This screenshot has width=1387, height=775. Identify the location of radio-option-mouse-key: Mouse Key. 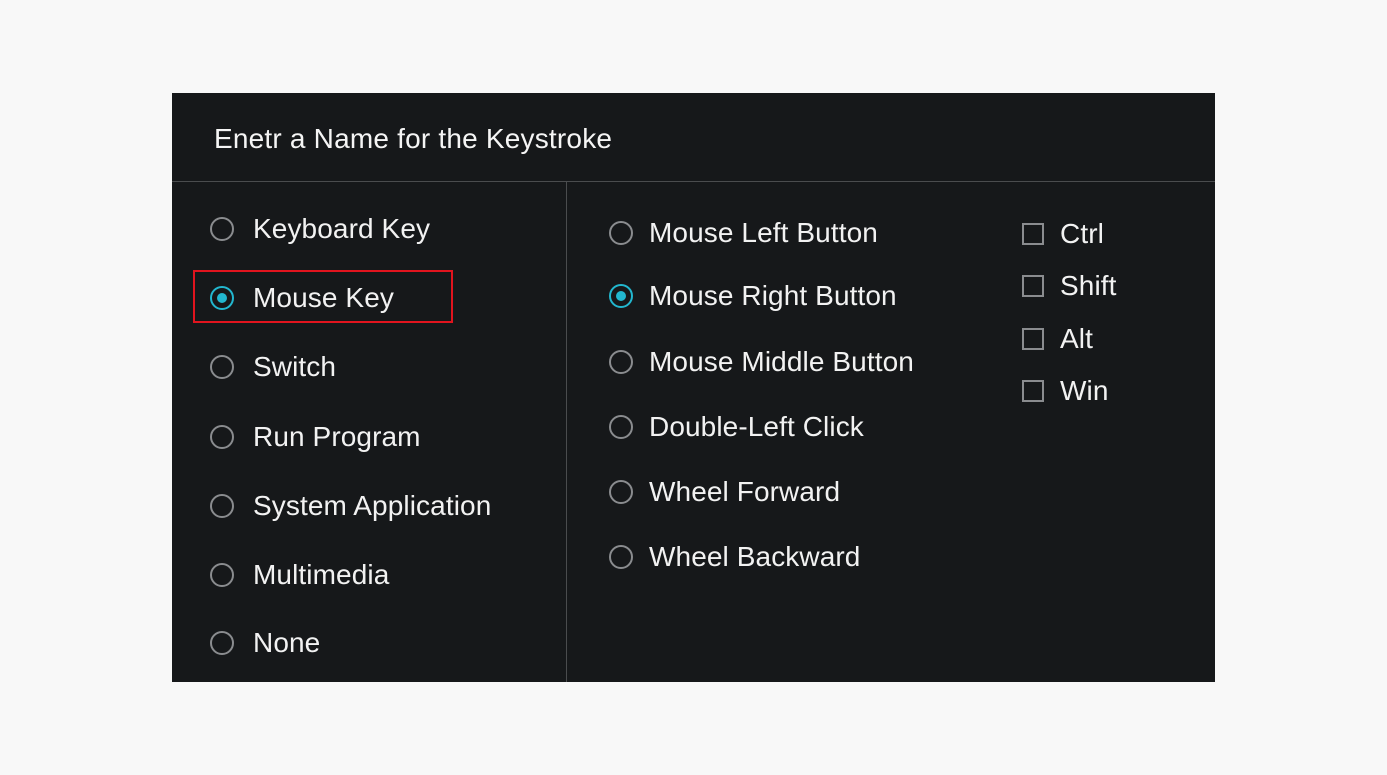
(302, 298).